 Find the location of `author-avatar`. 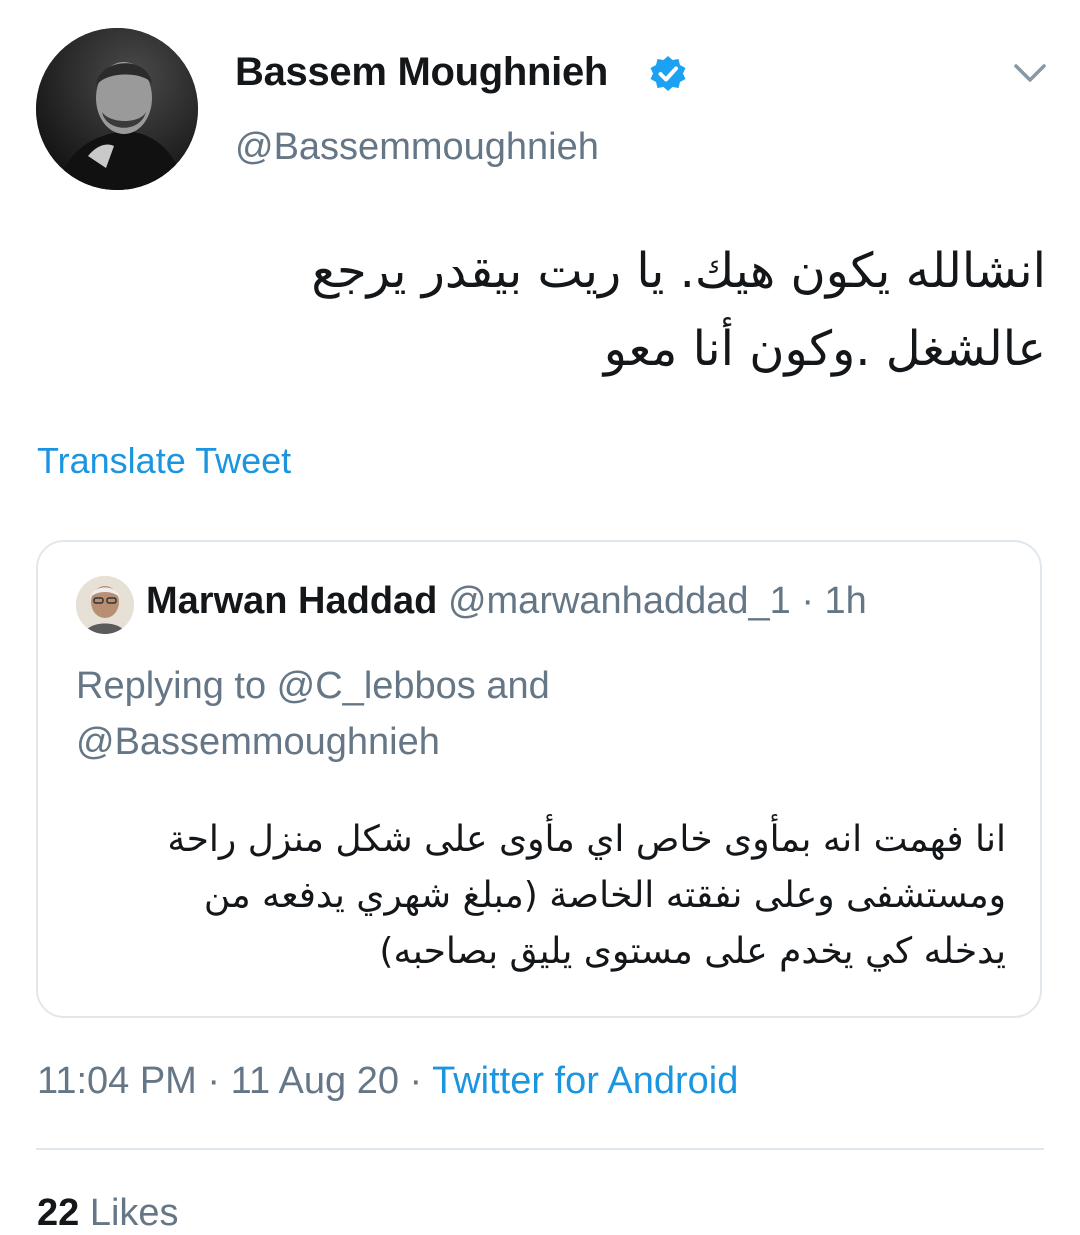

author-avatar is located at coordinates (117, 109).